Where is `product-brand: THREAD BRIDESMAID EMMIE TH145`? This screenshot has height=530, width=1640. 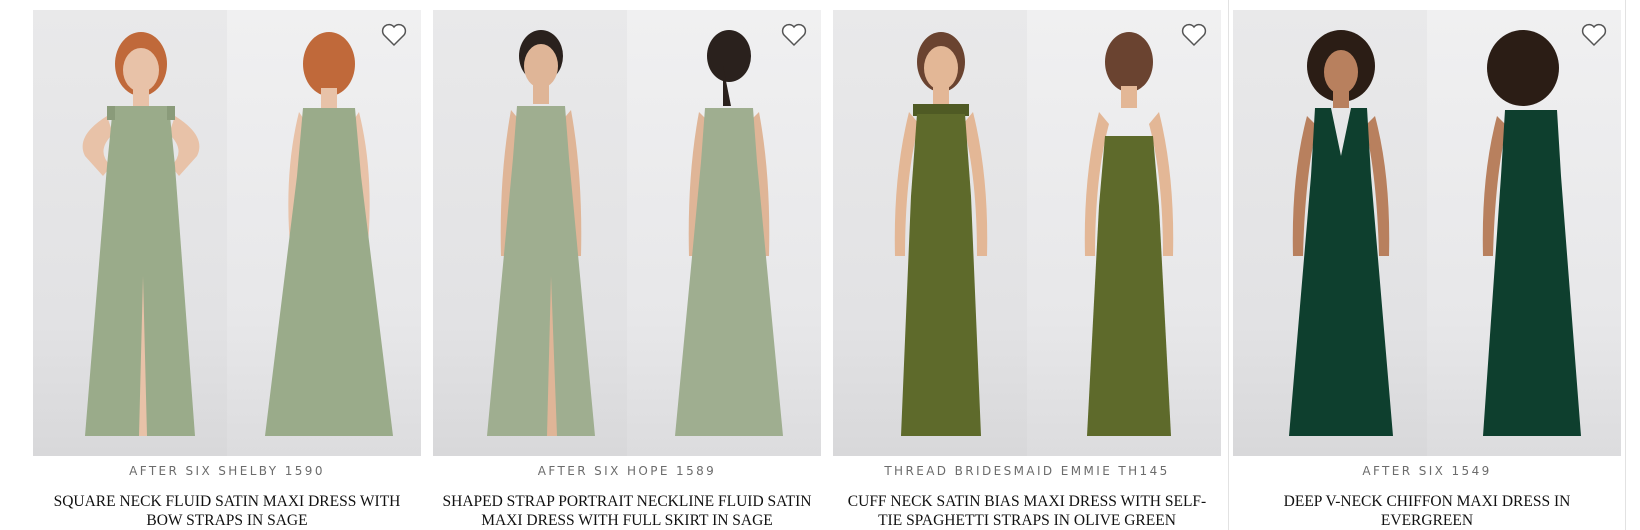 product-brand: THREAD BRIDESMAID EMMIE TH145 is located at coordinates (1027, 471).